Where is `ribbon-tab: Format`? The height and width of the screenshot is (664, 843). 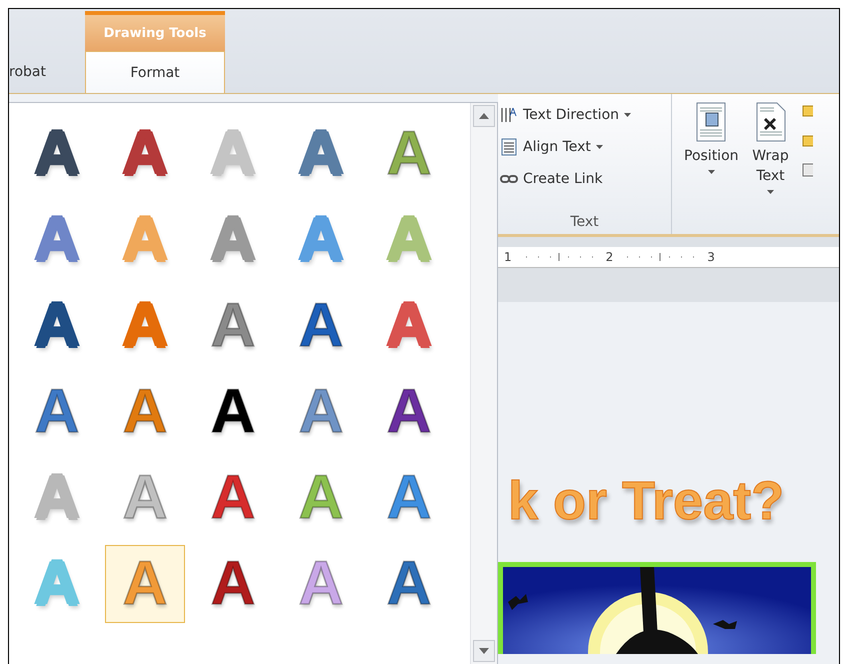 ribbon-tab: Format is located at coordinates (155, 72).